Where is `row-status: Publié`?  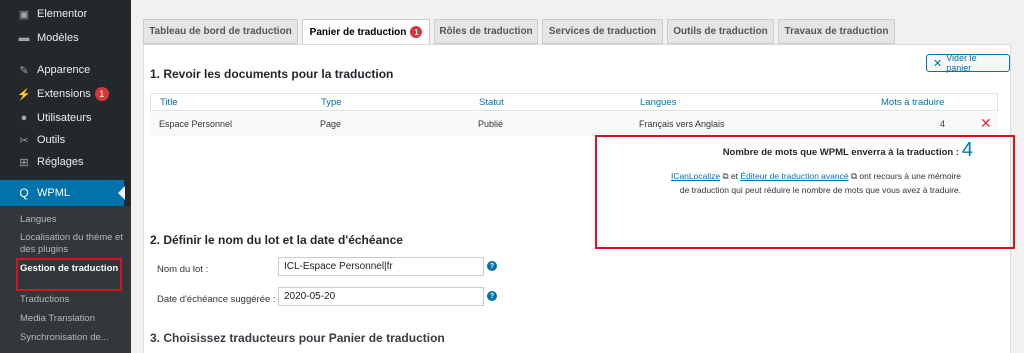
row-status: Publié is located at coordinates (491, 124).